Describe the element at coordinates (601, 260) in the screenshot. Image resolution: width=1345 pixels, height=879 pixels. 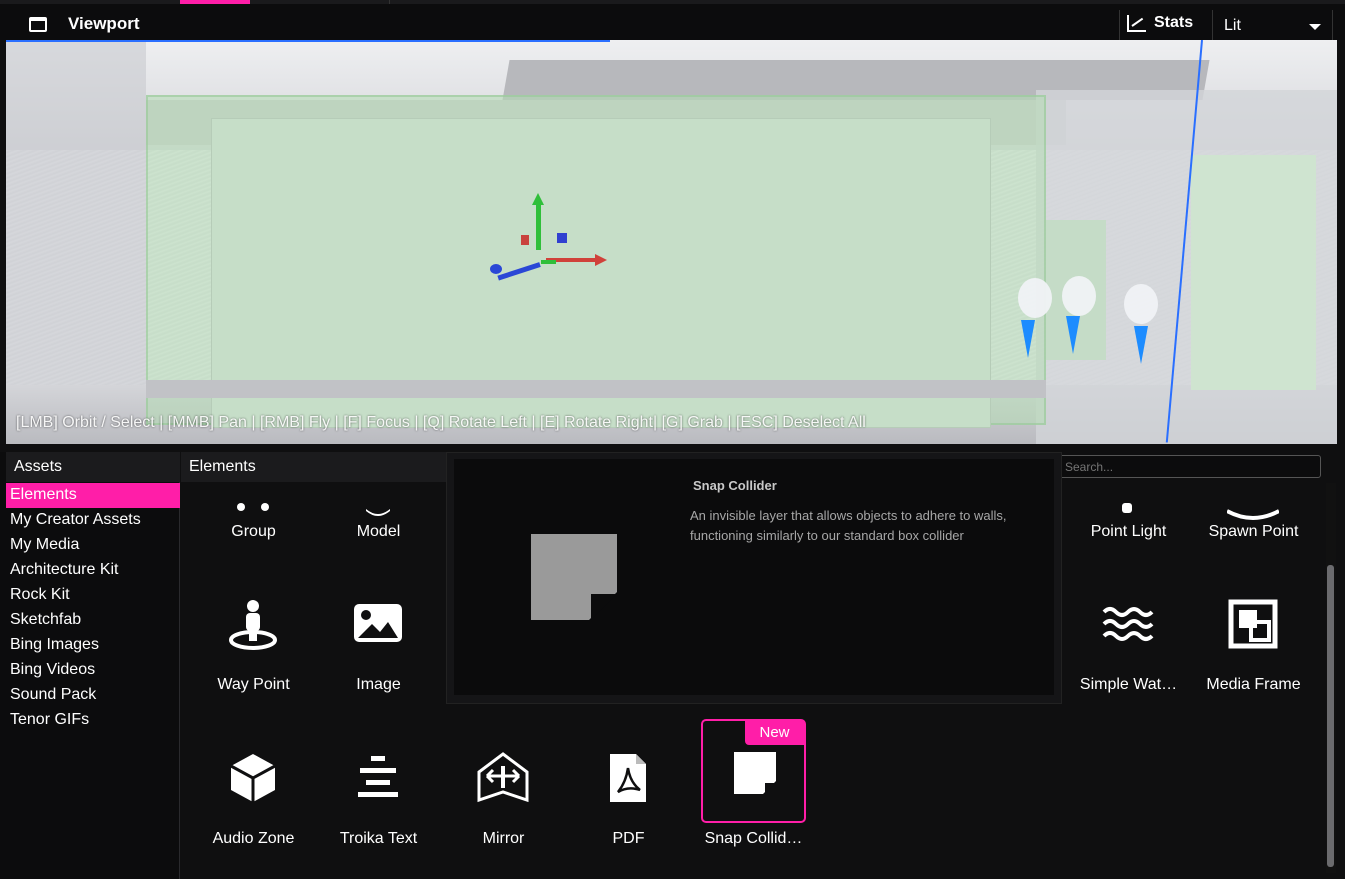
I see `gizmo-x-arrow` at that location.